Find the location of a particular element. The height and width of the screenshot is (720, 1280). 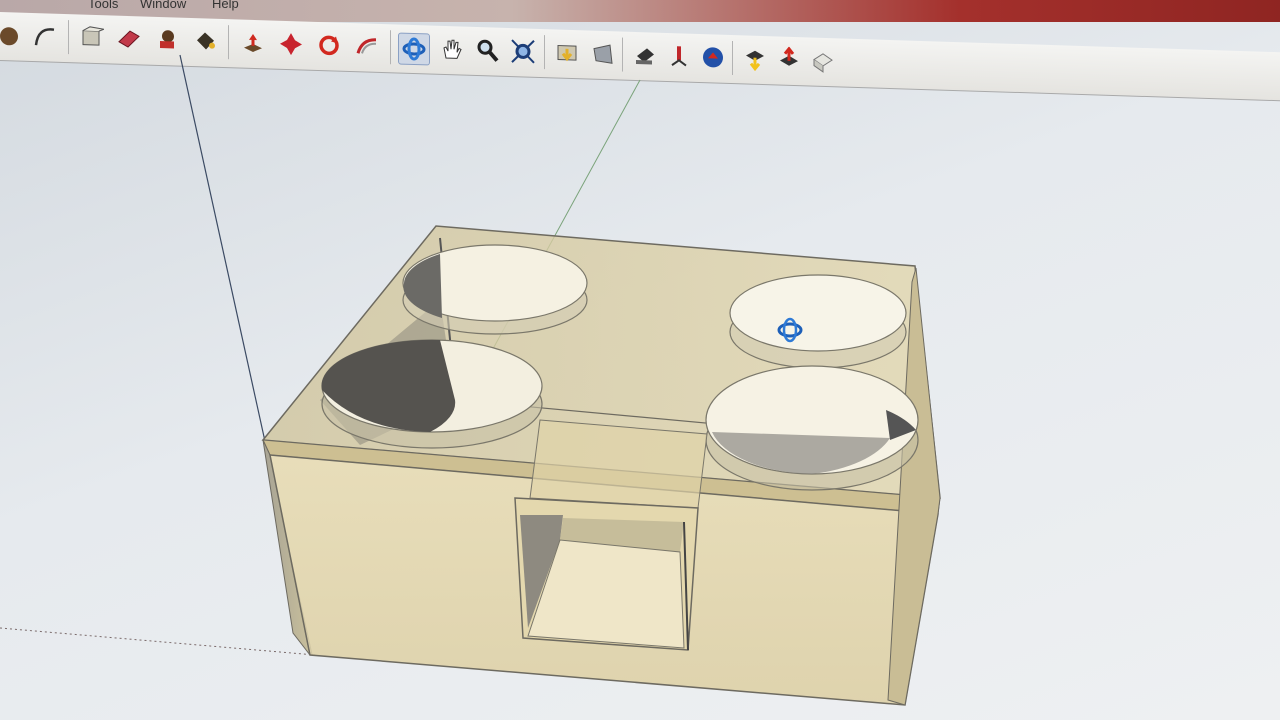

red-axis-dotted-line is located at coordinates (158, 641).